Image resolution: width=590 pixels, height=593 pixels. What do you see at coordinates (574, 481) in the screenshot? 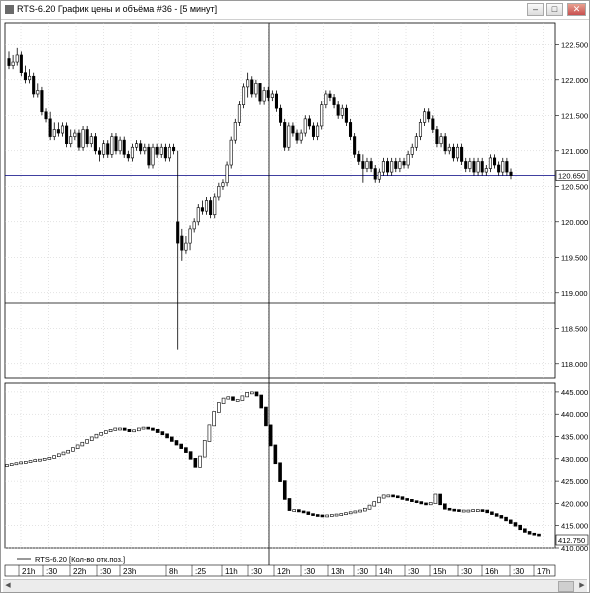
I see `indicator-tick-label: 425.000` at bounding box center [574, 481].